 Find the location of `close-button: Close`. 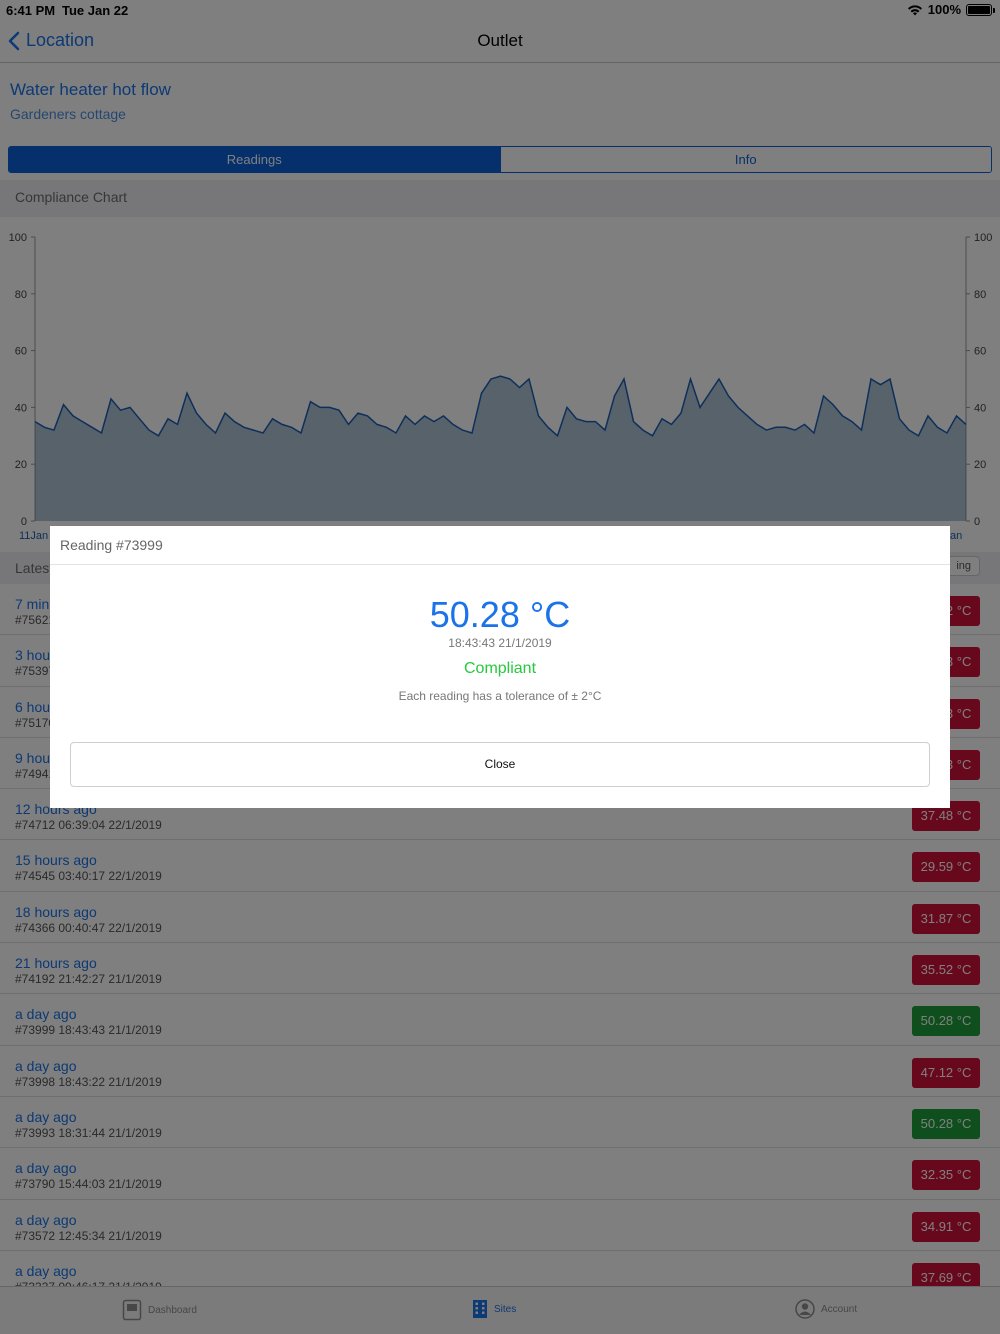

close-button: Close is located at coordinates (500, 764).